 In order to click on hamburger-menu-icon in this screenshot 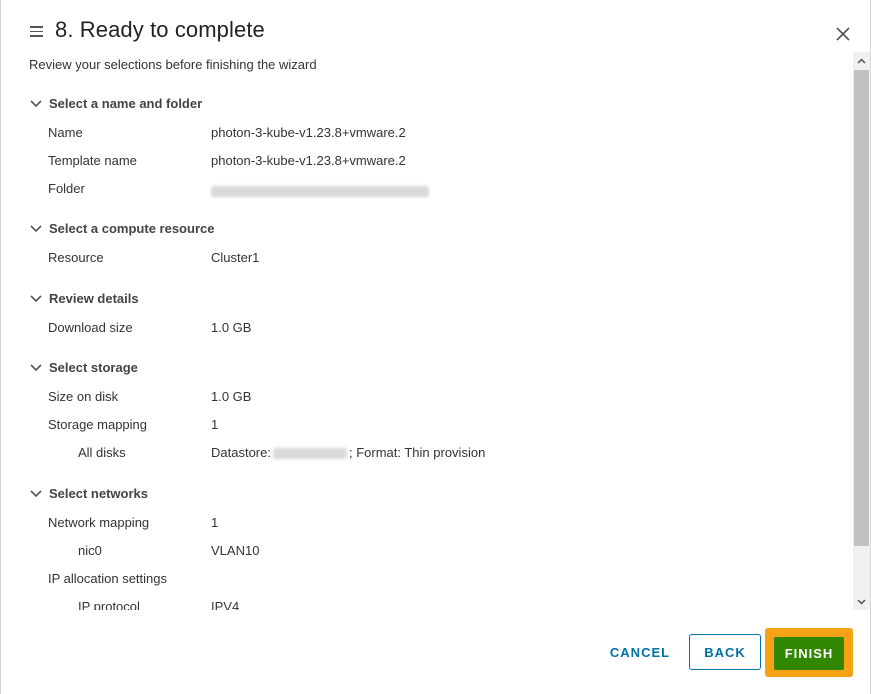, I will do `click(36, 31)`.